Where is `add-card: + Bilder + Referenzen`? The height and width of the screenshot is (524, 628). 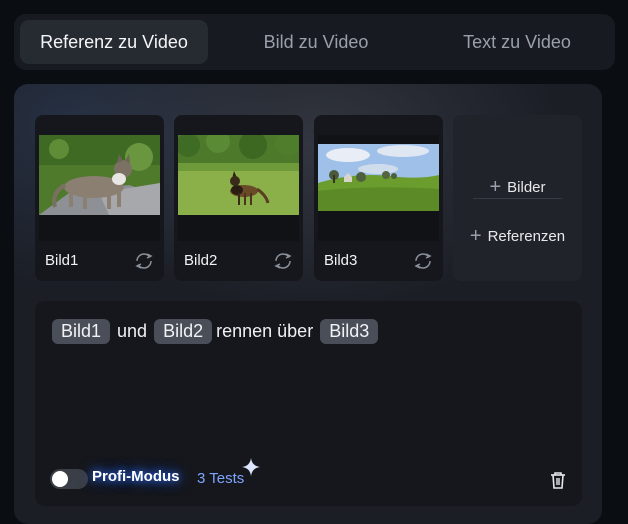
add-card: + Bilder + Referenzen is located at coordinates (517, 198).